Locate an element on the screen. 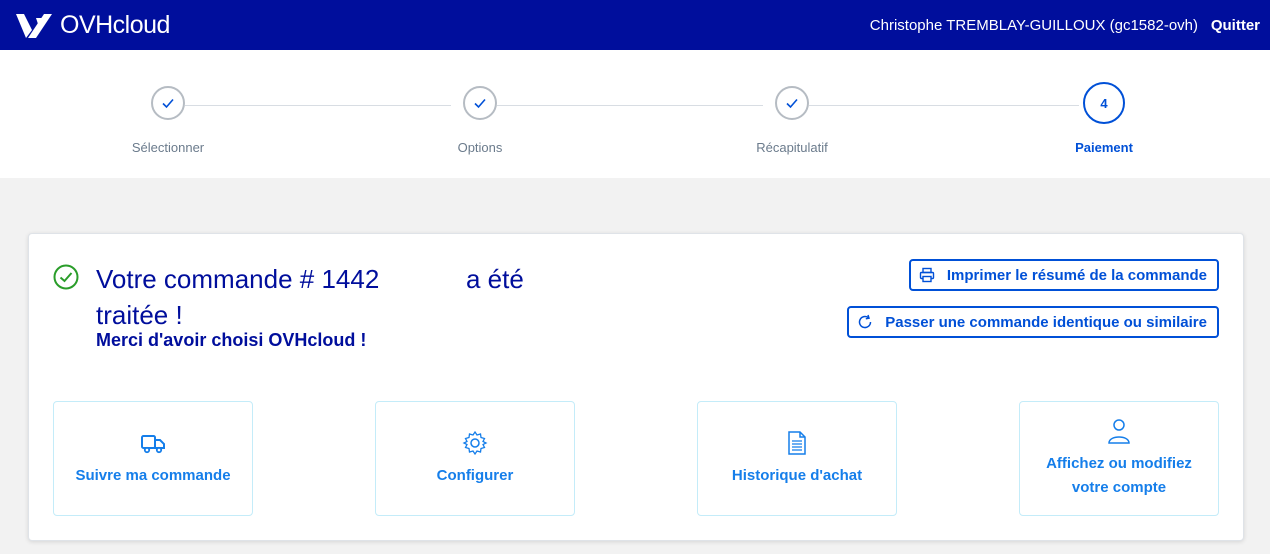 The image size is (1270, 554). configure-tile: Configurer is located at coordinates (475, 458).